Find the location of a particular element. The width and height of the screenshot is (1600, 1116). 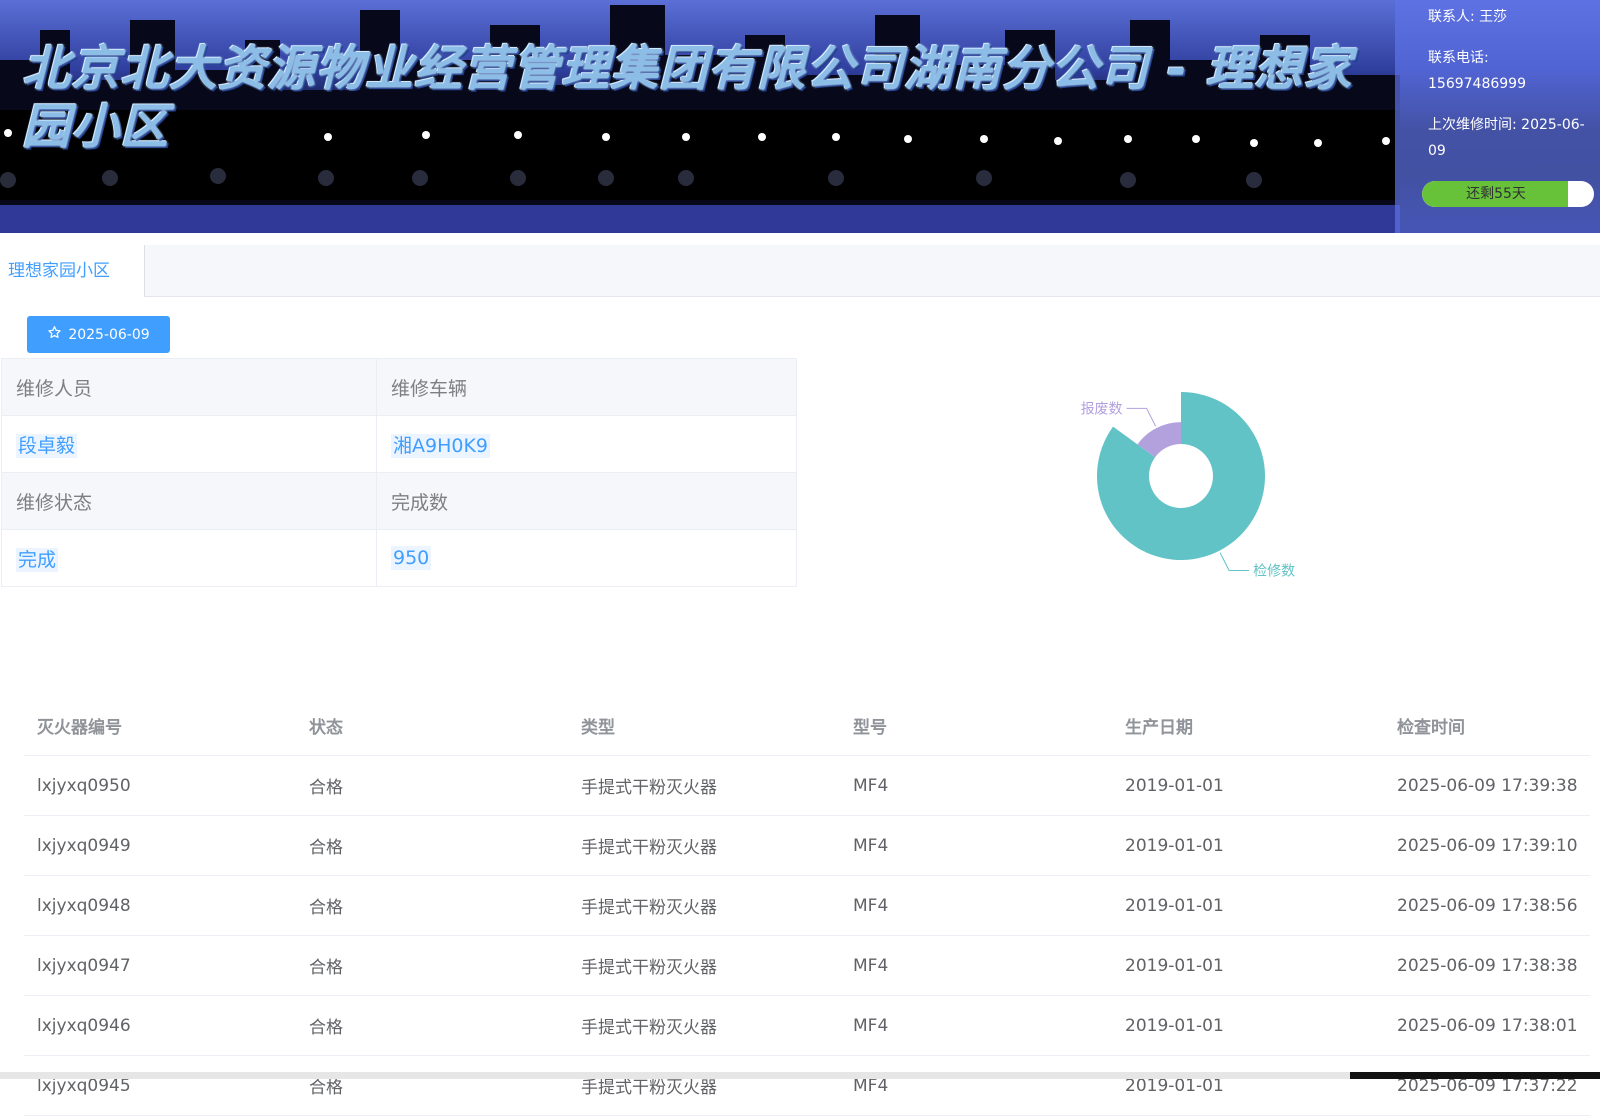

staff-cell: 段卓毅 is located at coordinates (189, 444).